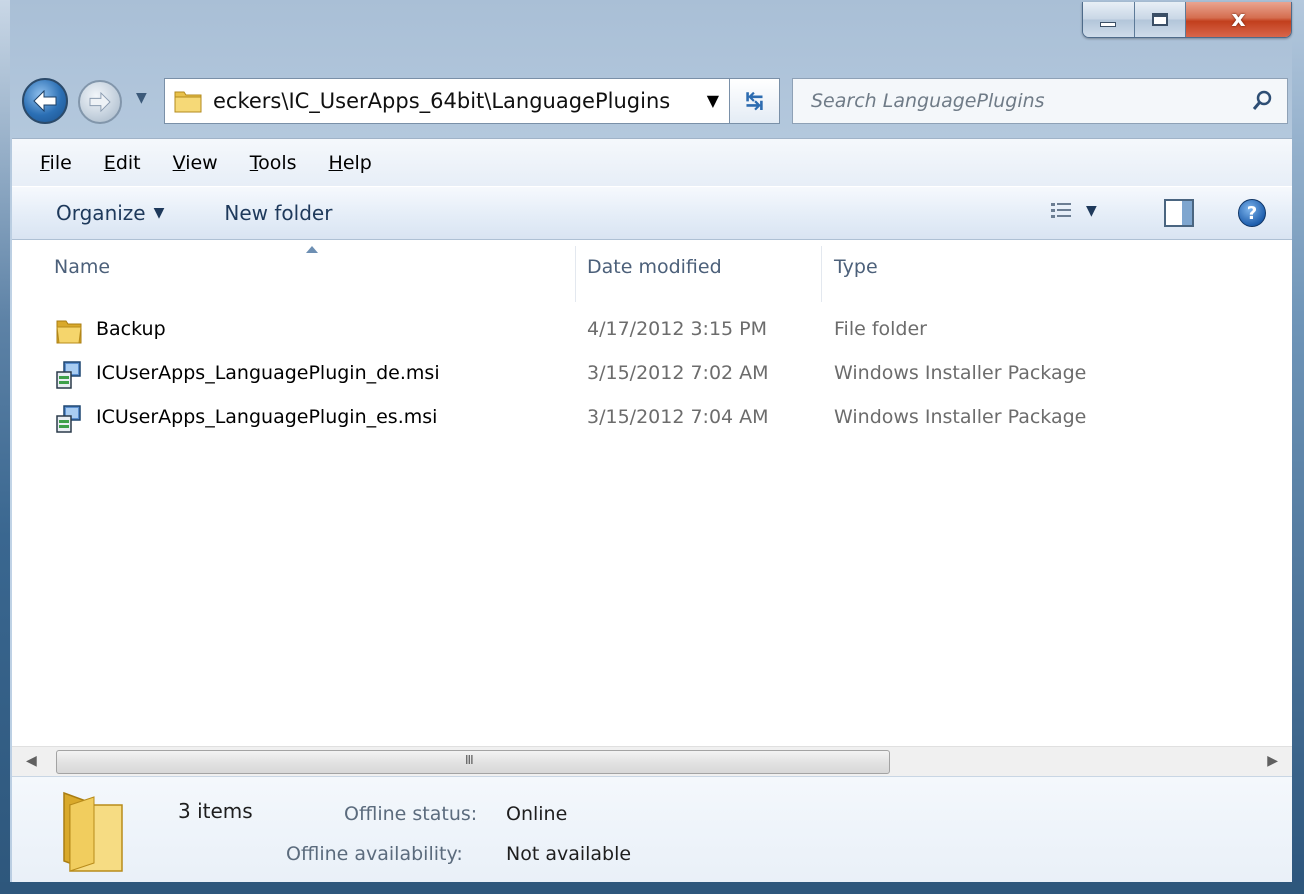  What do you see at coordinates (215, 811) in the screenshot?
I see `item-count: 3 items` at bounding box center [215, 811].